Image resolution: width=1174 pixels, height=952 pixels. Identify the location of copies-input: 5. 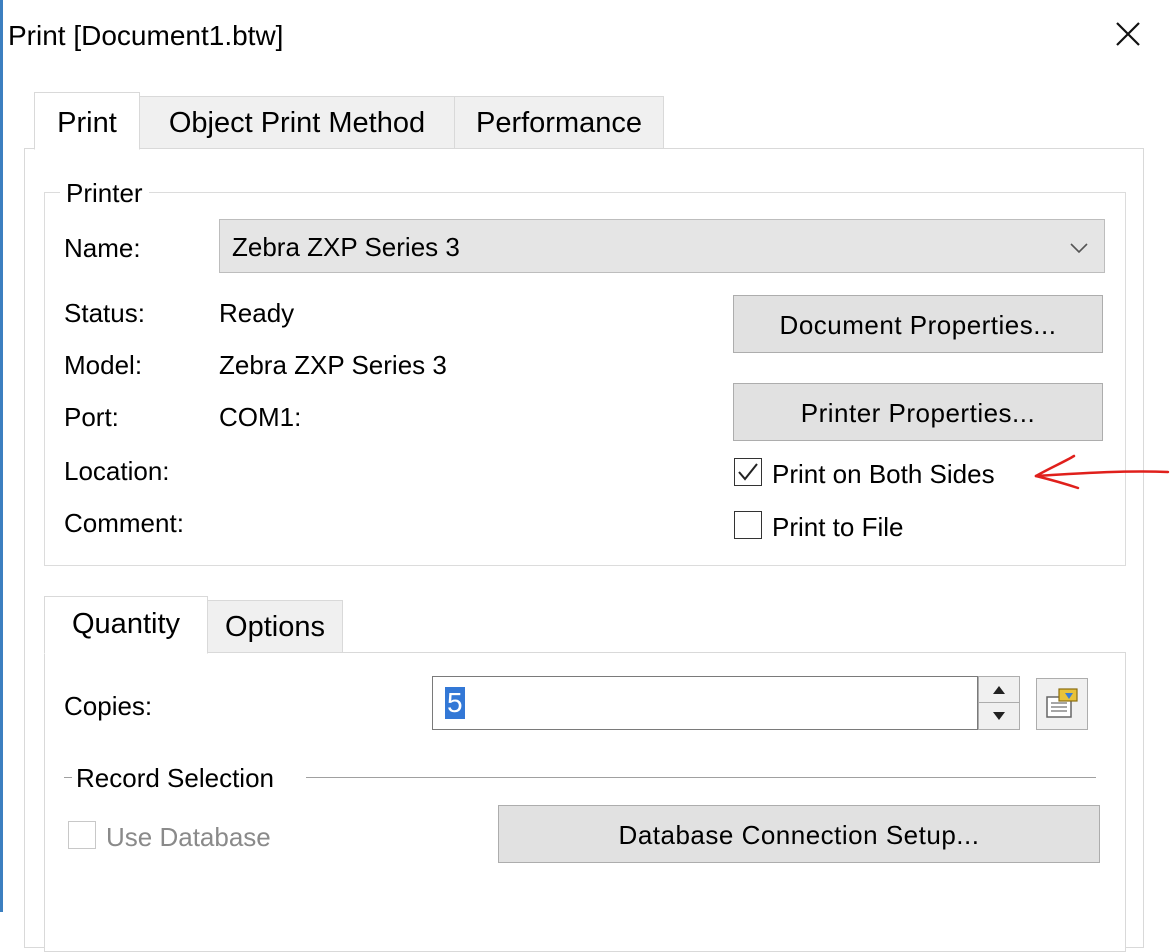
(705, 703).